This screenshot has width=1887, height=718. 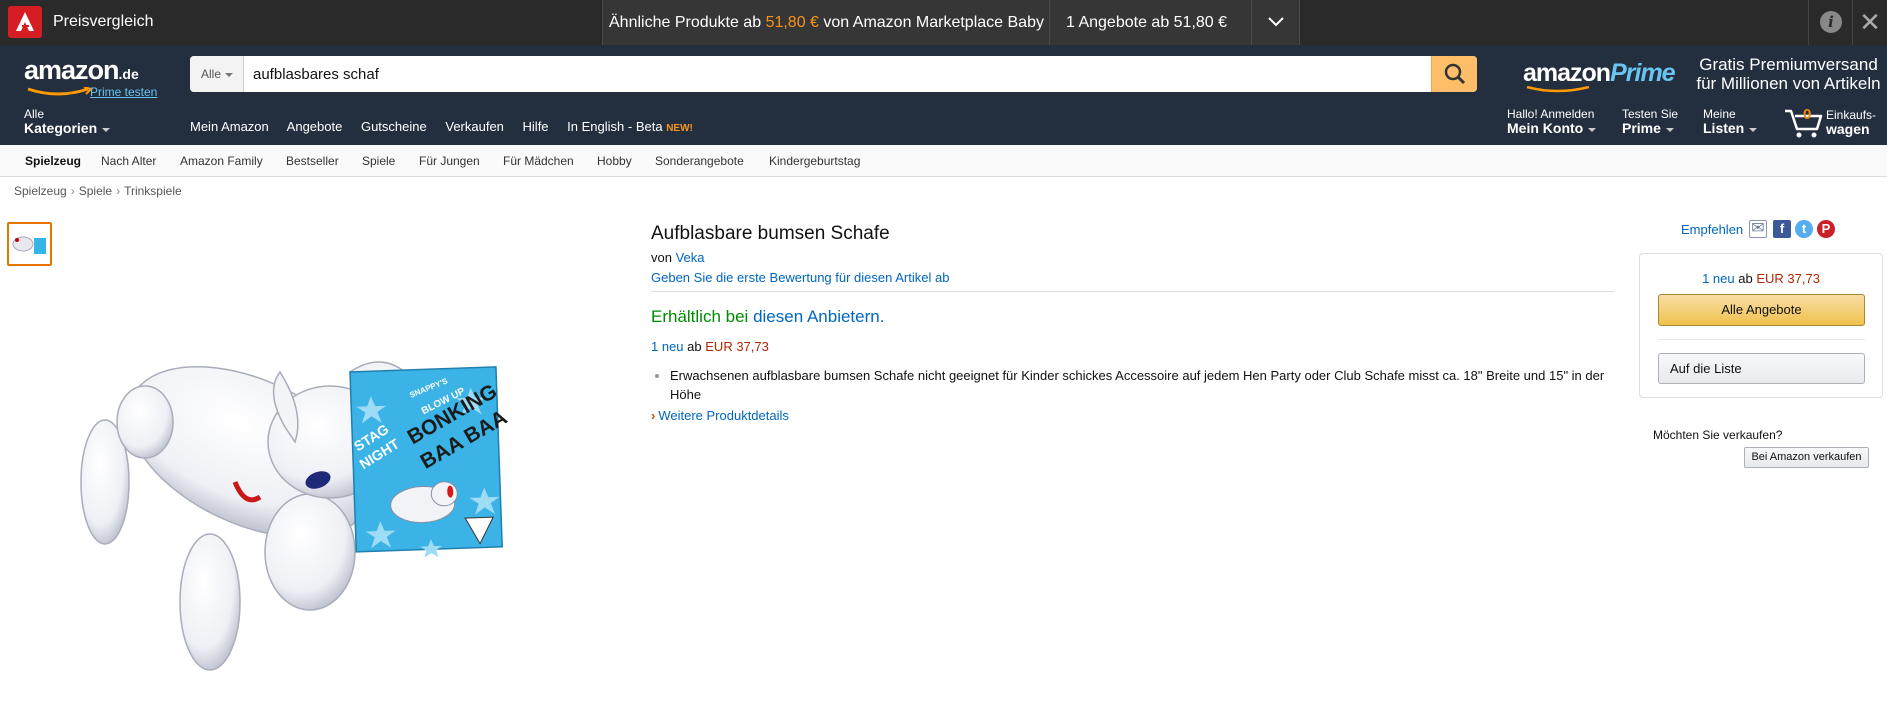 What do you see at coordinates (770, 233) in the screenshot?
I see `product-title: Aufblasbare bumsen Schafe` at bounding box center [770, 233].